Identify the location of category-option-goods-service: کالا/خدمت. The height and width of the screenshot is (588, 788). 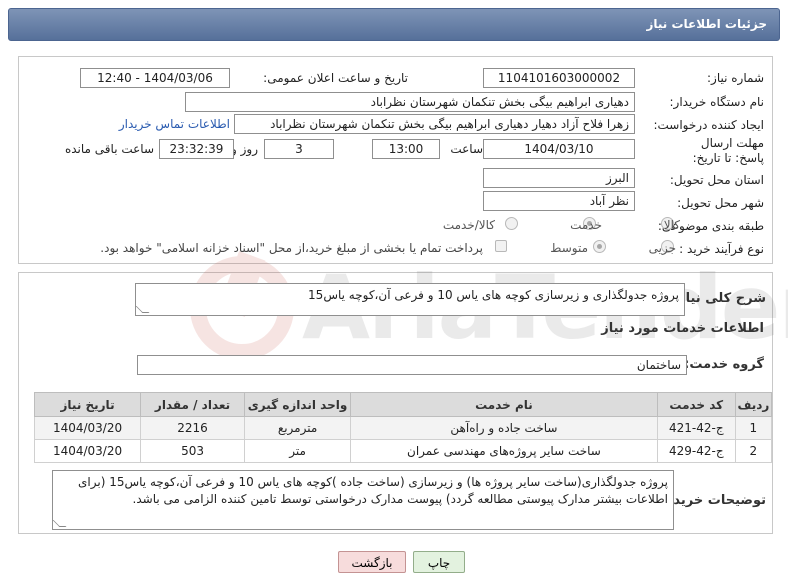
(468, 225).